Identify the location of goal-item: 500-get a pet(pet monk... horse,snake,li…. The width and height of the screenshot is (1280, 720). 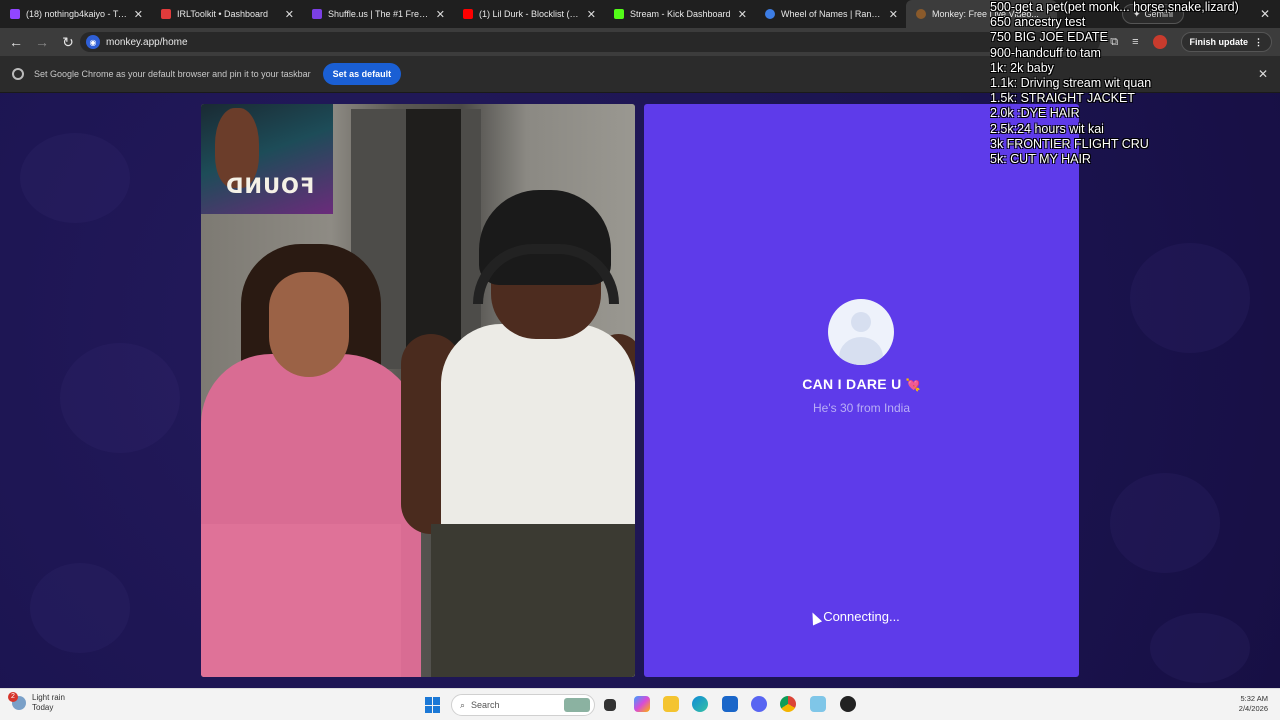
(1114, 7).